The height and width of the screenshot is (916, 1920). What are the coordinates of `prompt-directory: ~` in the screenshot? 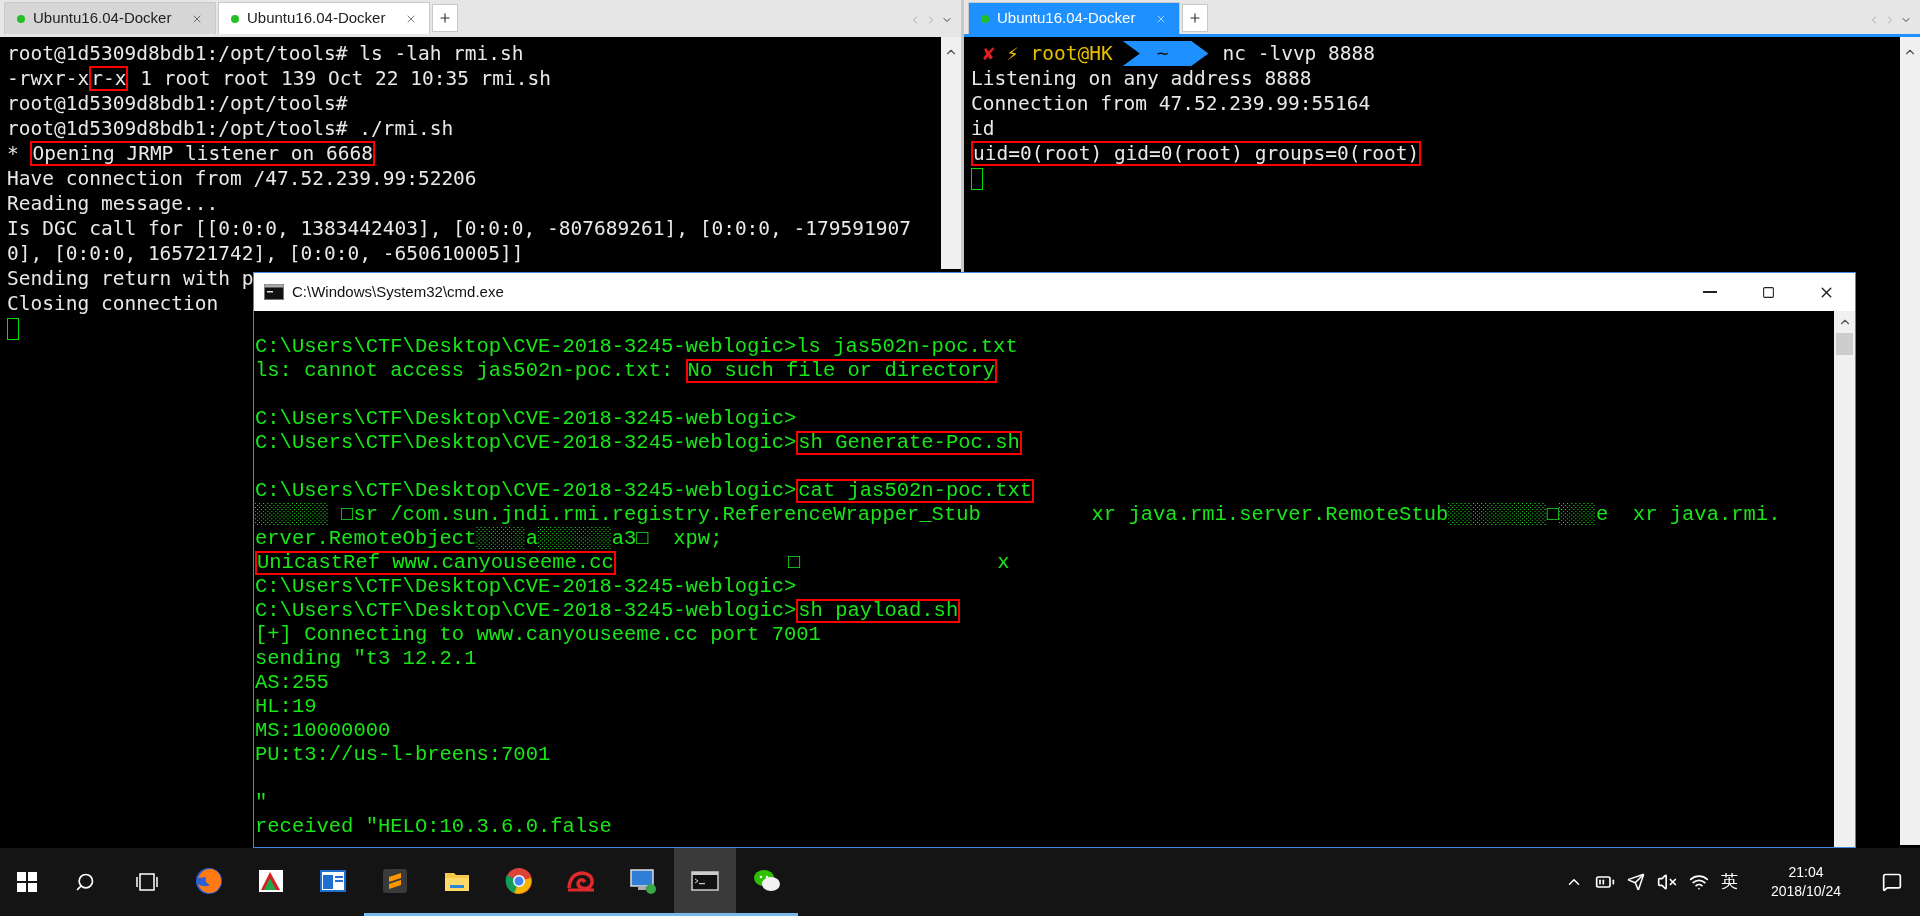 It's located at (1165, 53).